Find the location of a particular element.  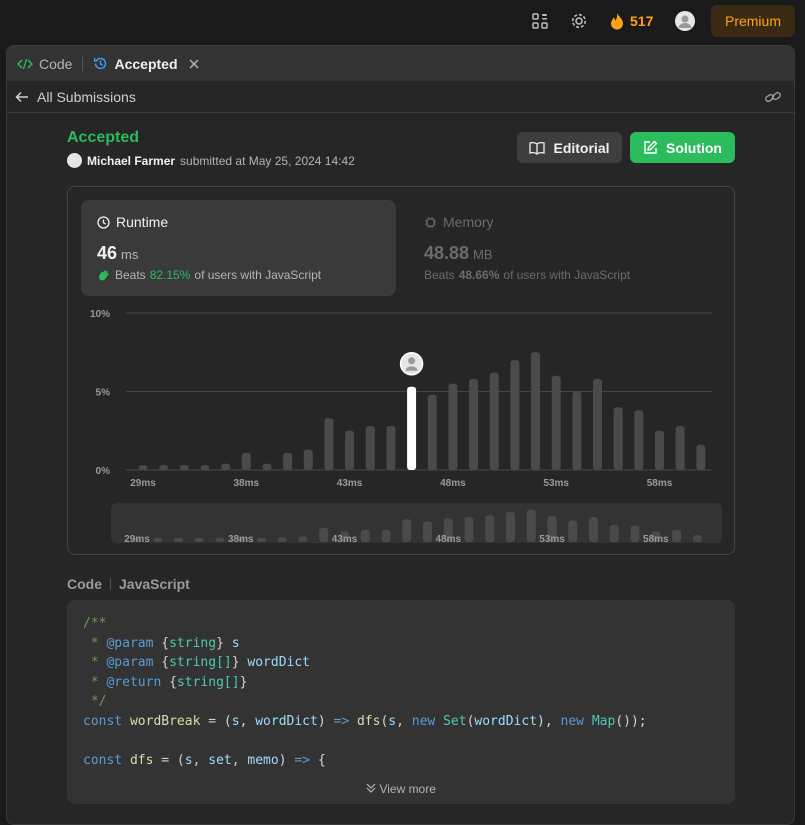

code-language: JavaScript is located at coordinates (154, 584).